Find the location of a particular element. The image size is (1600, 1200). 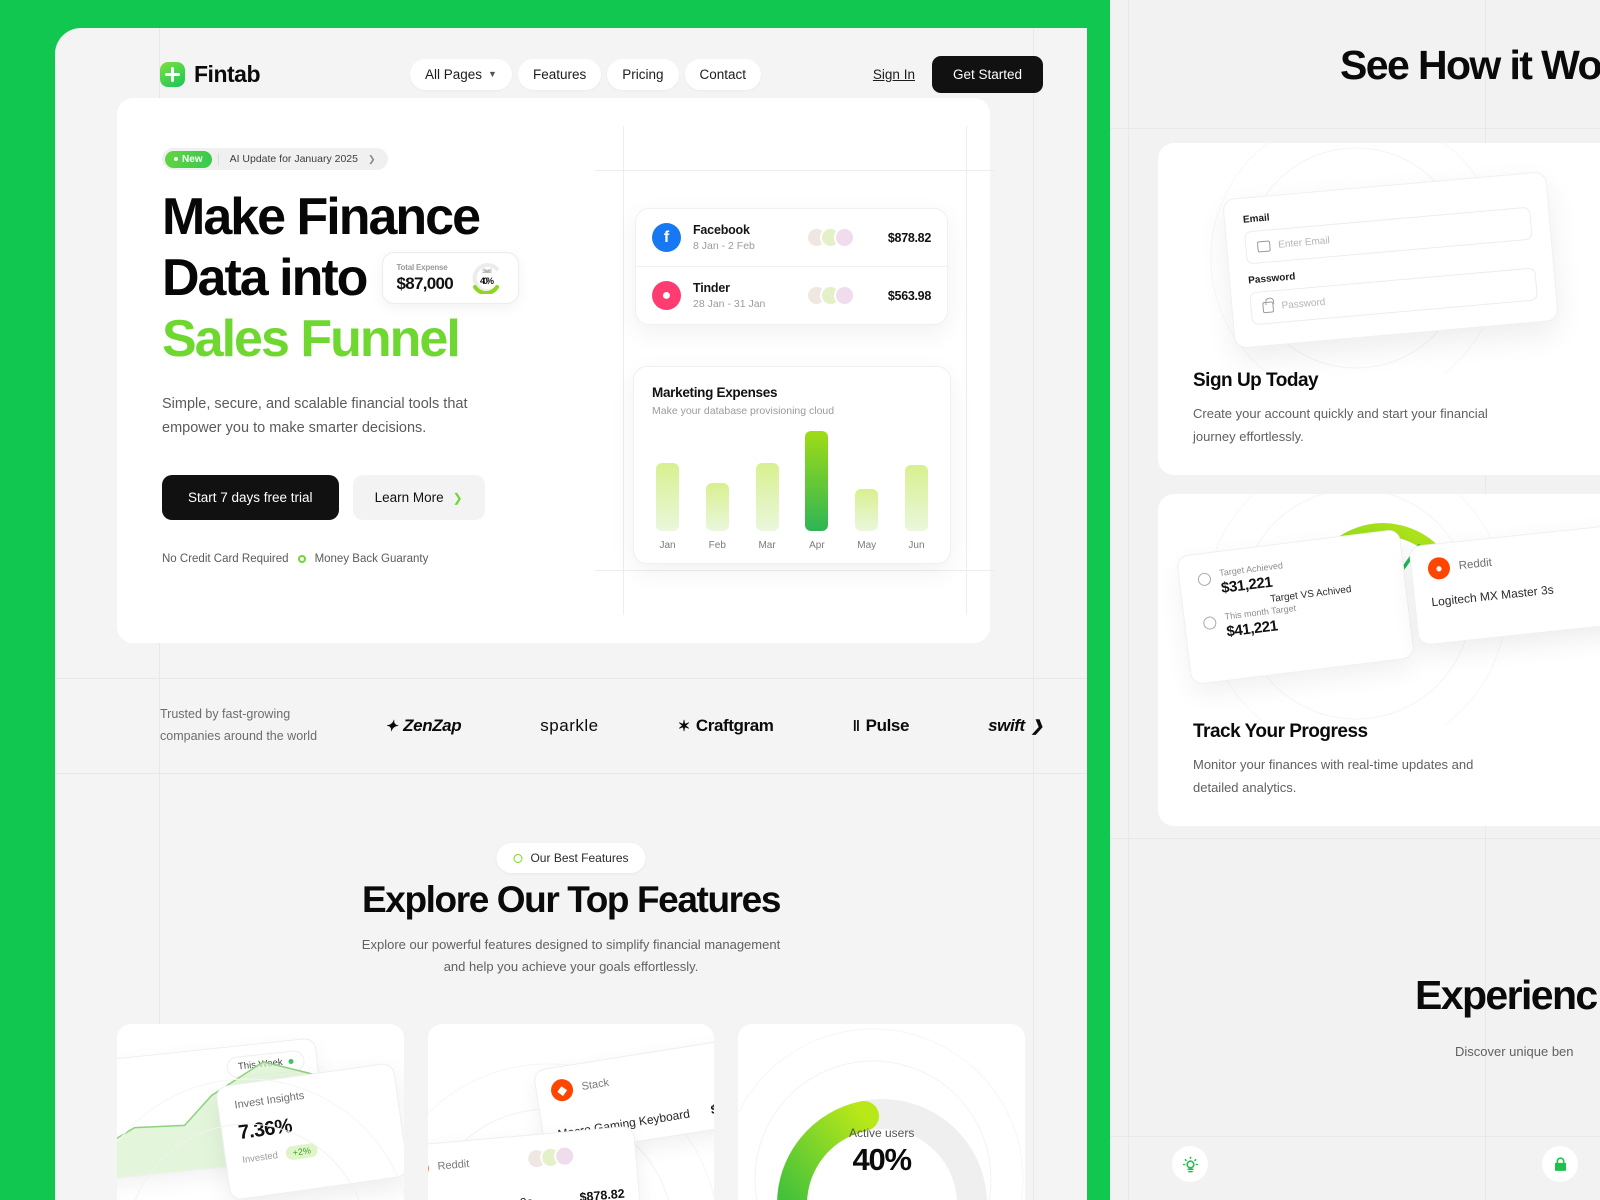

logo-craftgram: ✶ Craftgram is located at coordinates (726, 726).